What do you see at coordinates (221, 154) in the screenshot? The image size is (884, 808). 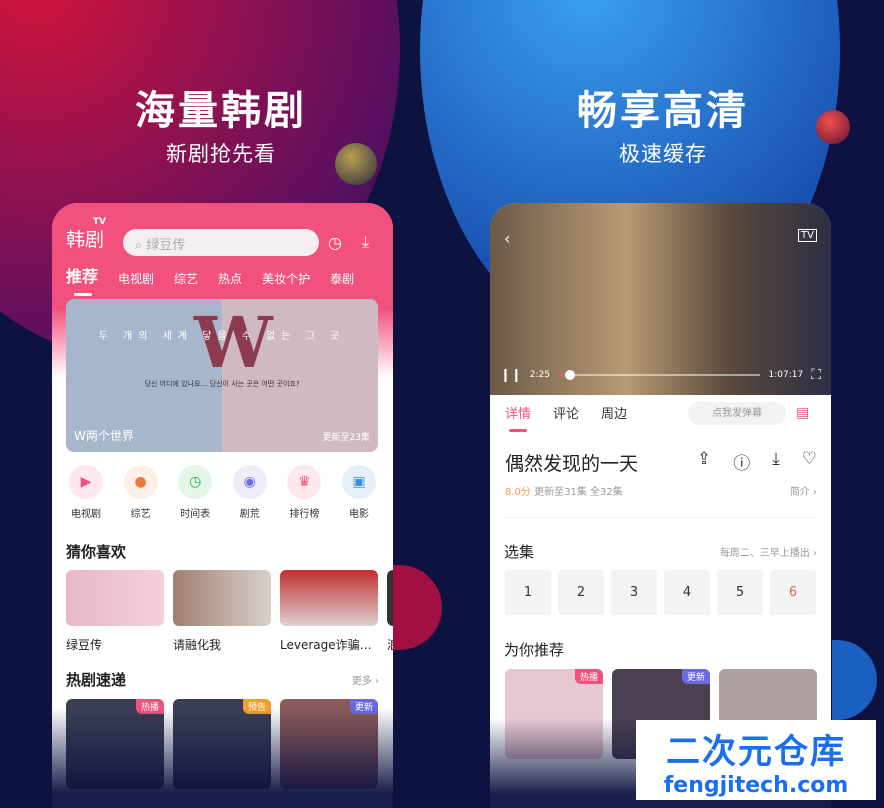 I see `subheadline: 新剧抢先看` at bounding box center [221, 154].